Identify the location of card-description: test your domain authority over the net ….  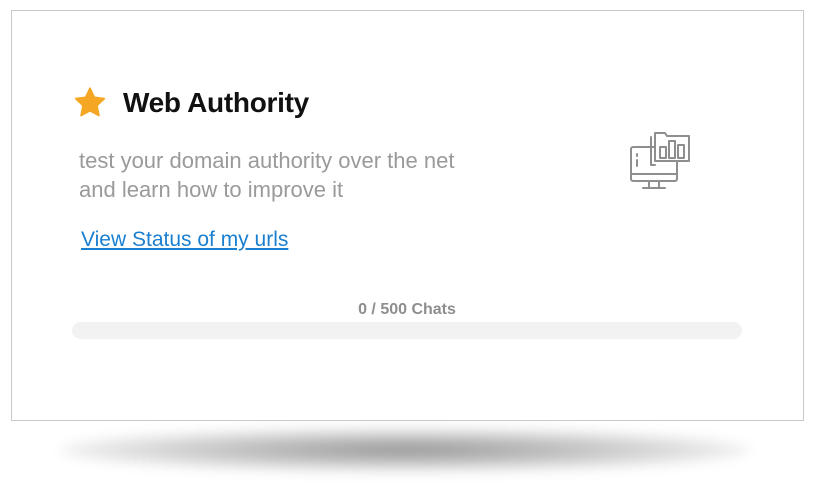
(267, 175).